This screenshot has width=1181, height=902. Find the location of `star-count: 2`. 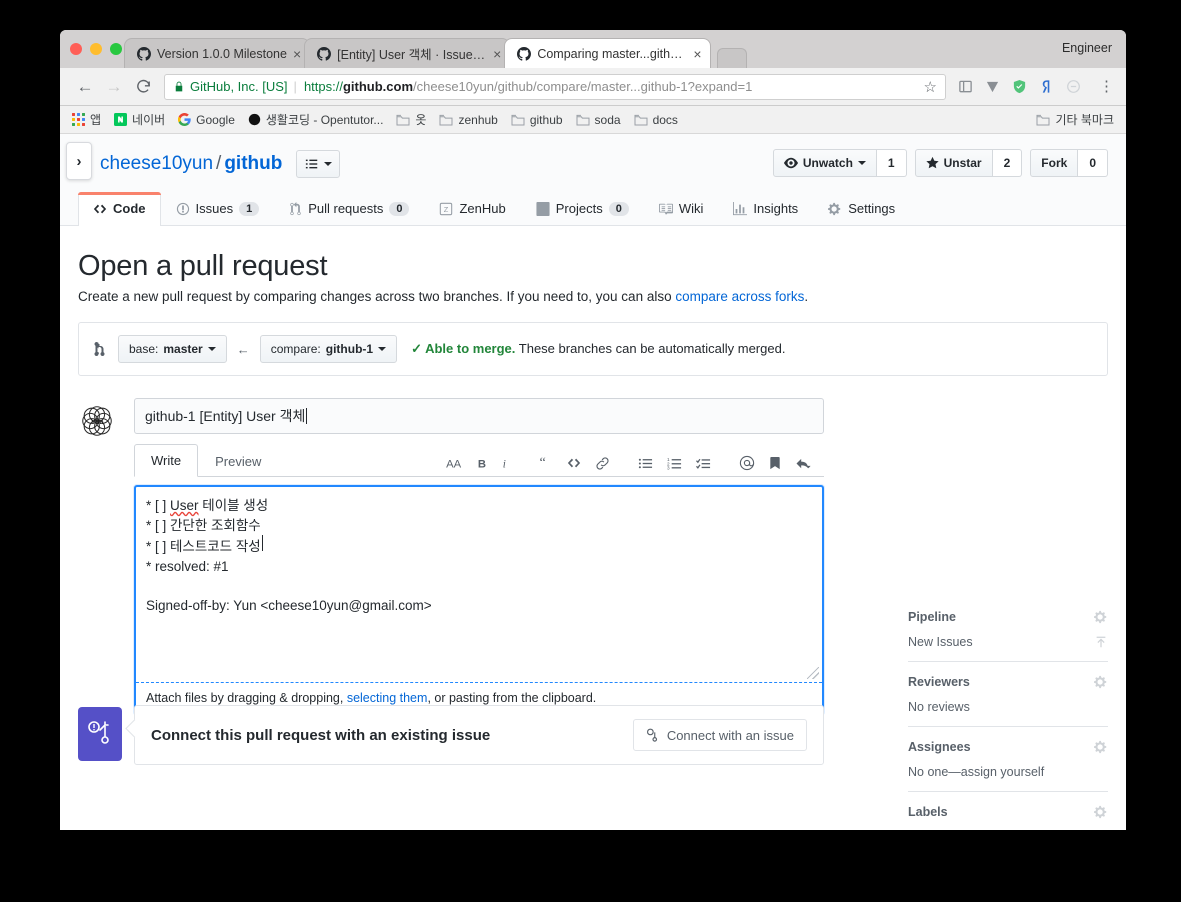

star-count: 2 is located at coordinates (1007, 163).